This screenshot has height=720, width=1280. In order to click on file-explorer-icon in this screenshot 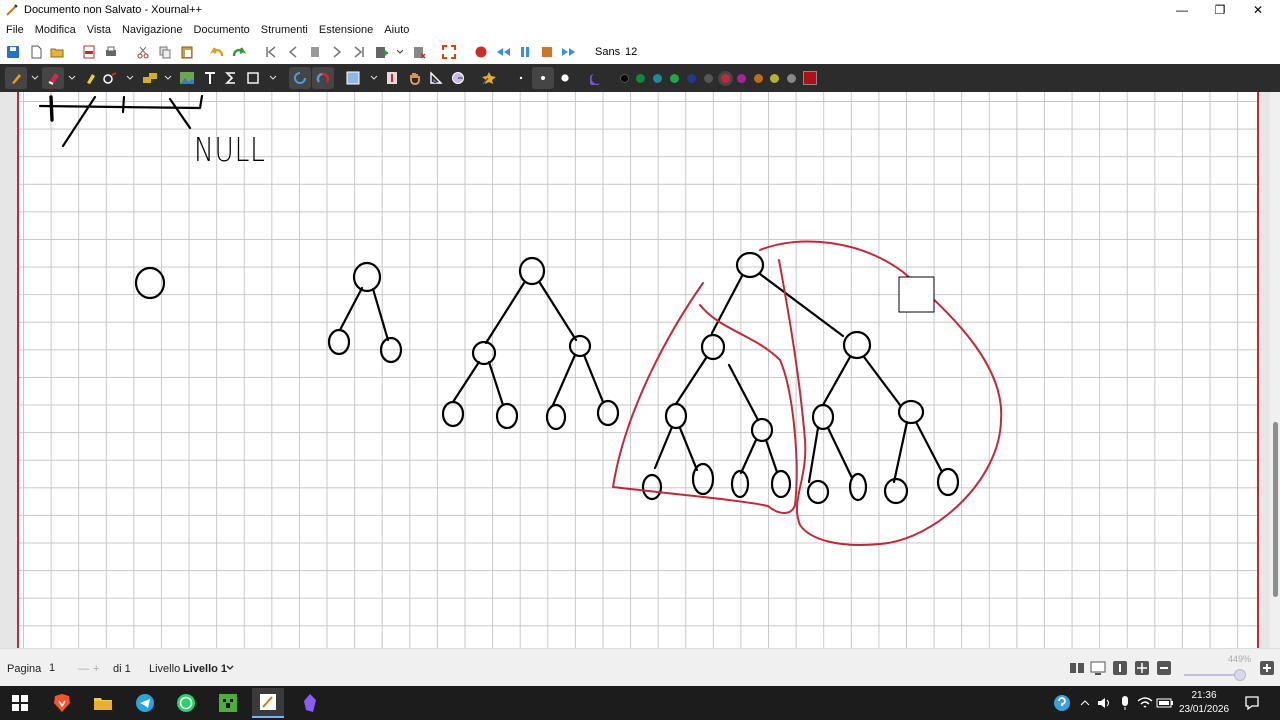, I will do `click(103, 703)`.